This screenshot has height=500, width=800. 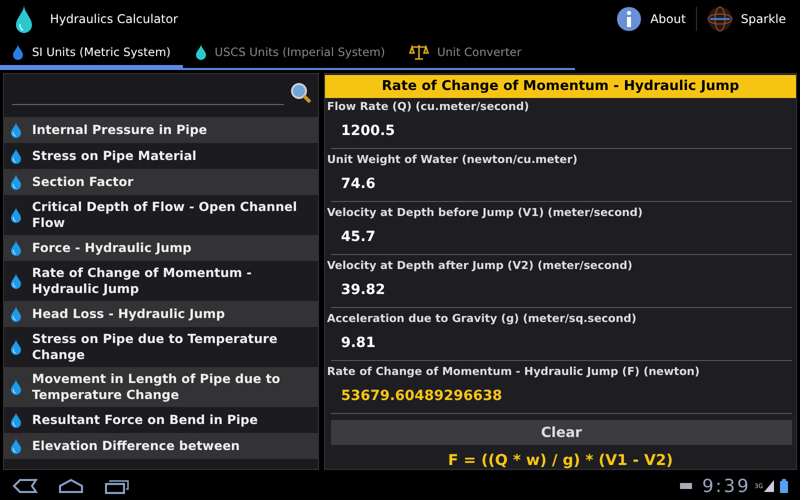 I want to click on action-button: Sparkle, so click(x=746, y=19).